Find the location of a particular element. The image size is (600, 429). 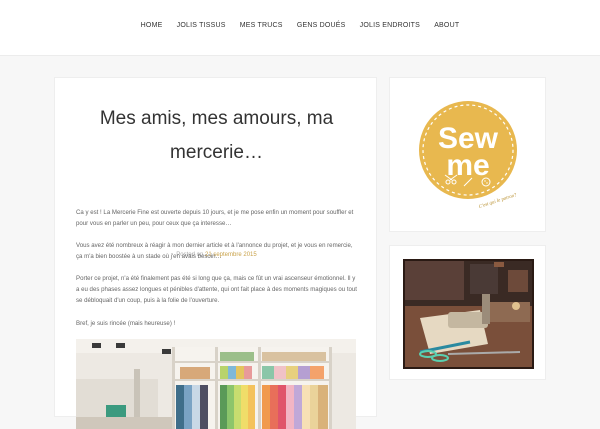

shop-shelves-illustration is located at coordinates (216, 384).